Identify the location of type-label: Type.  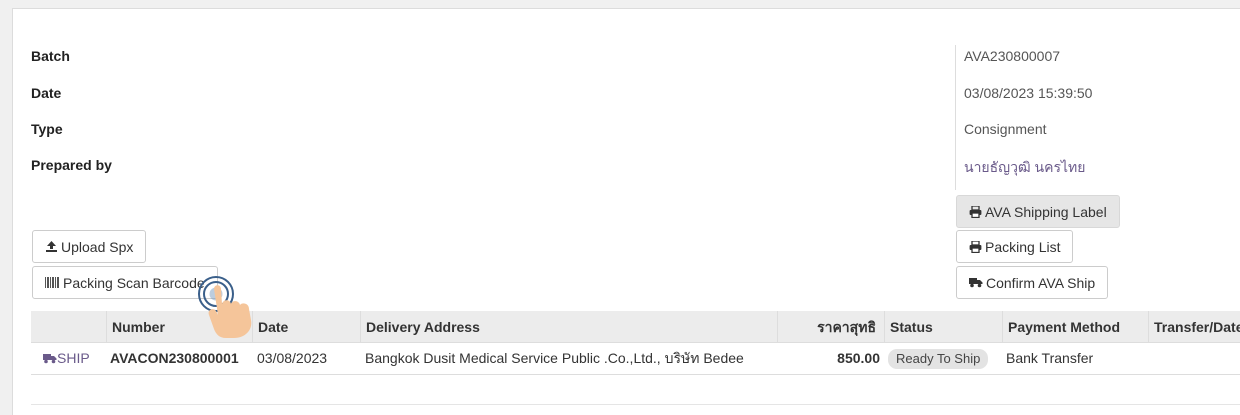
(47, 129).